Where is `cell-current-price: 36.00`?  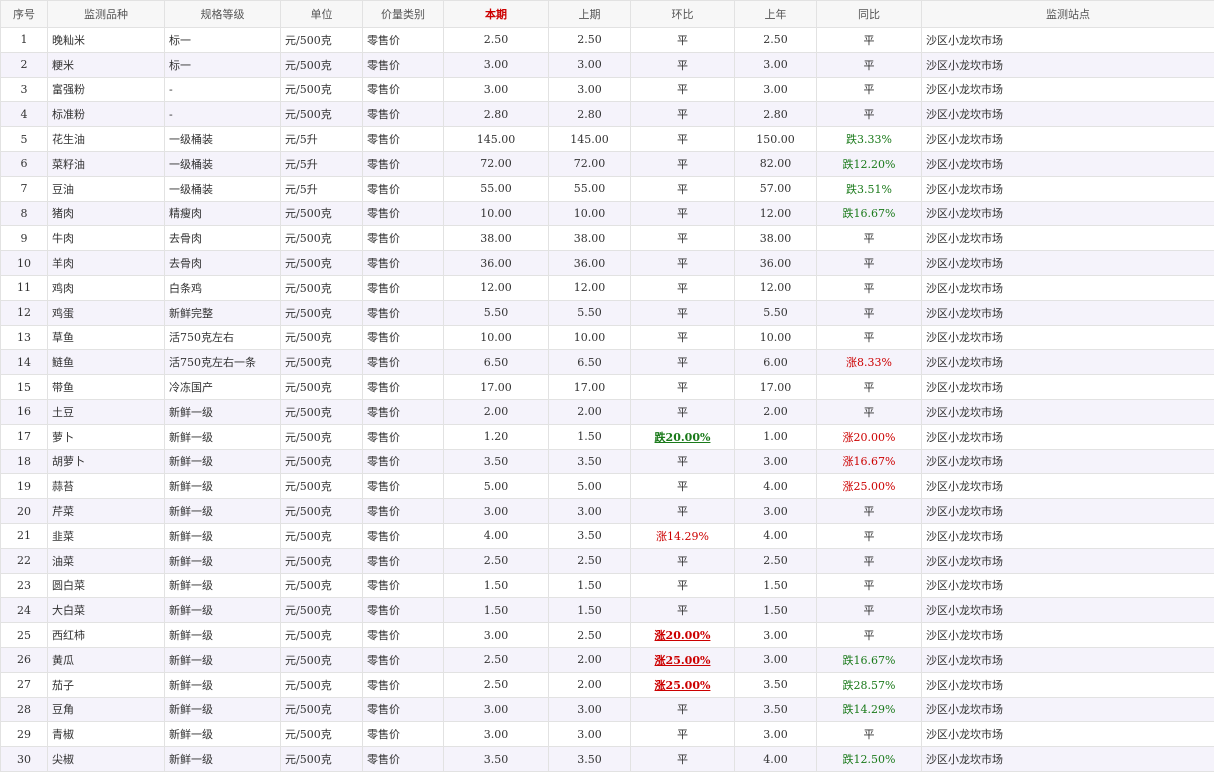 cell-current-price: 36.00 is located at coordinates (496, 263).